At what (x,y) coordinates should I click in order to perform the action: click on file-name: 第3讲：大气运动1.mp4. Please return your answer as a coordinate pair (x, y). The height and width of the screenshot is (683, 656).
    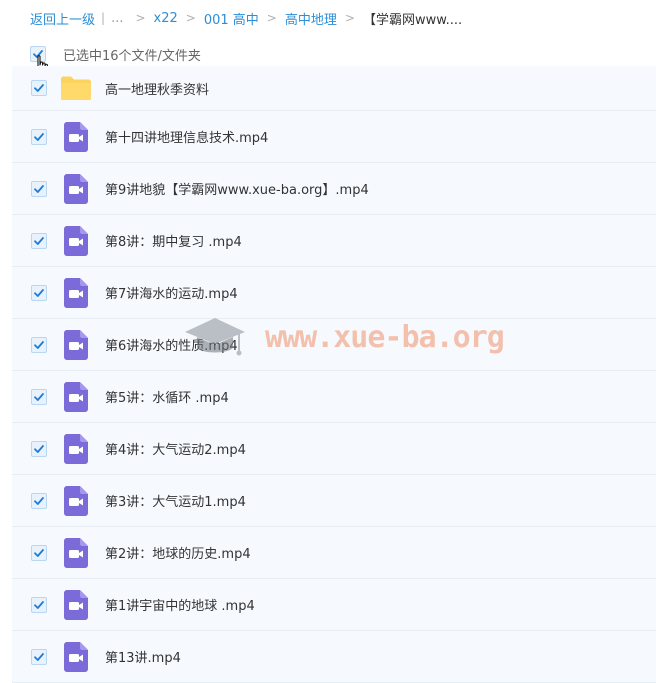
    Looking at the image, I should click on (175, 500).